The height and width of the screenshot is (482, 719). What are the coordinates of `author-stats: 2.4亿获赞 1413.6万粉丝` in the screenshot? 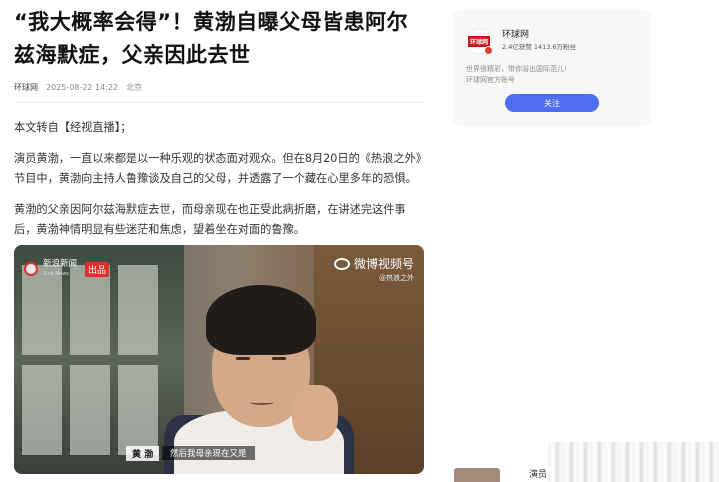 It's located at (539, 47).